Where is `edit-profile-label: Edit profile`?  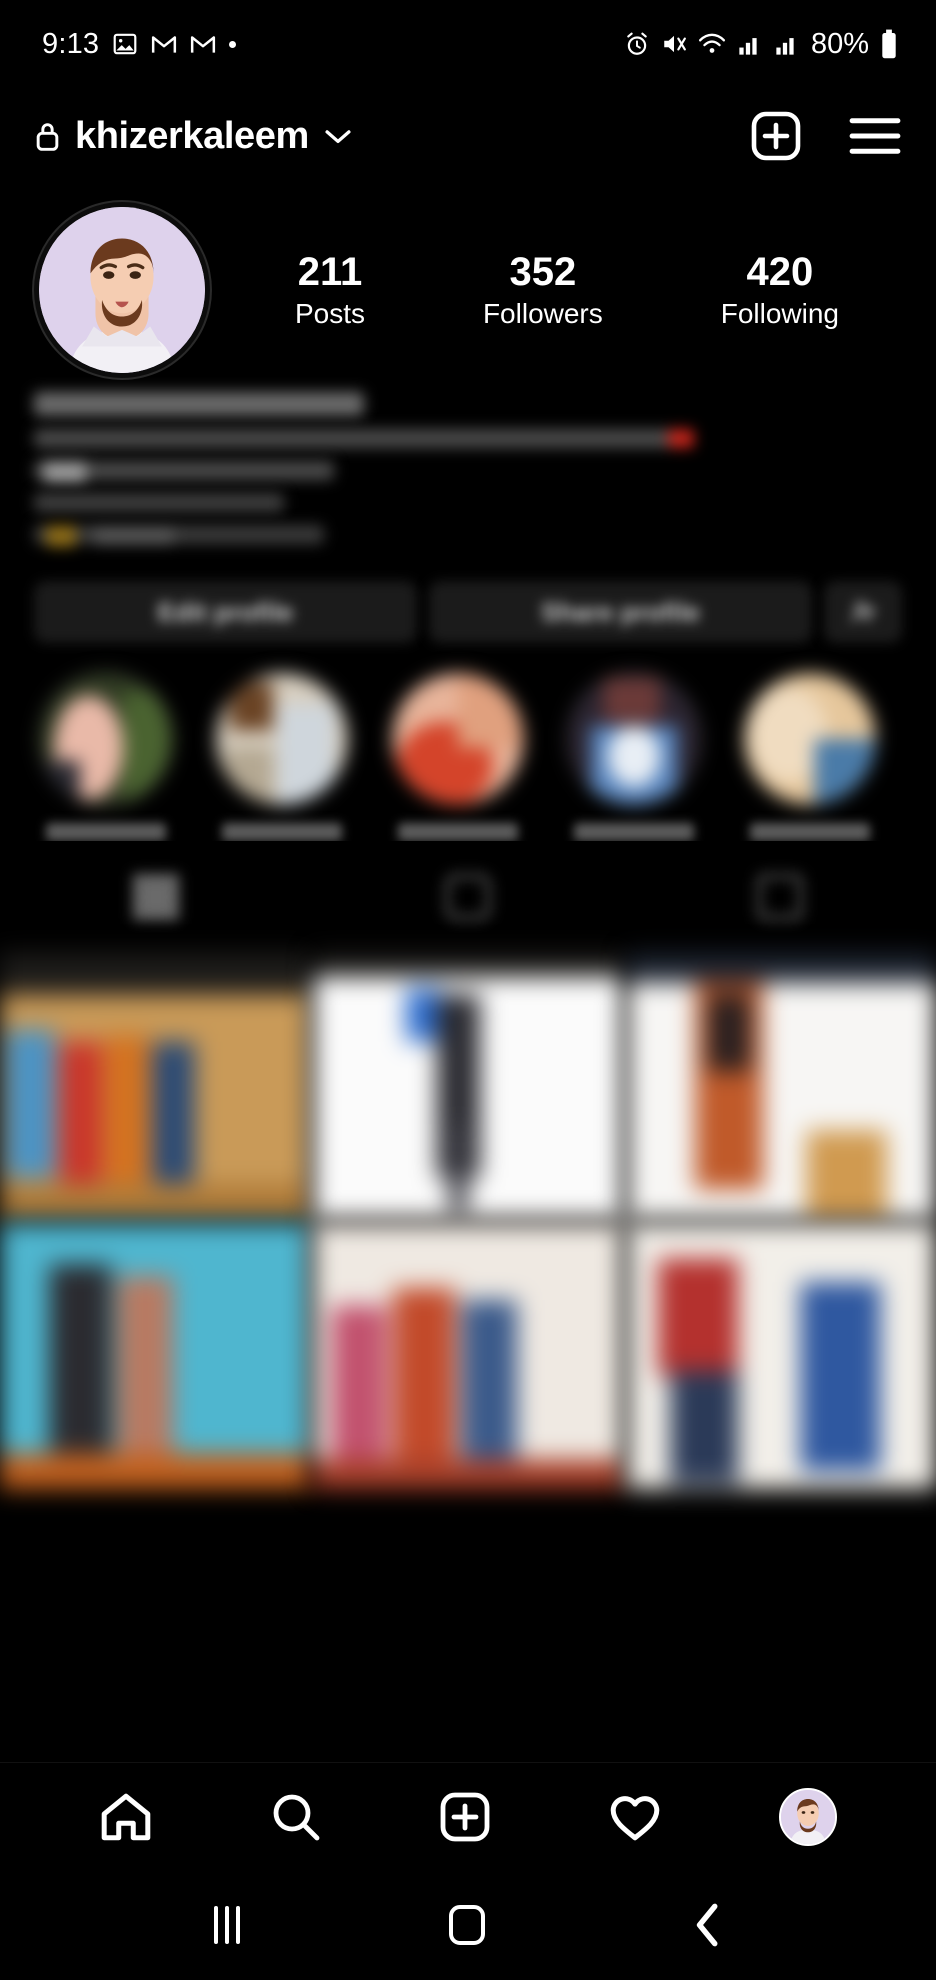 edit-profile-label: Edit profile is located at coordinates (225, 611).